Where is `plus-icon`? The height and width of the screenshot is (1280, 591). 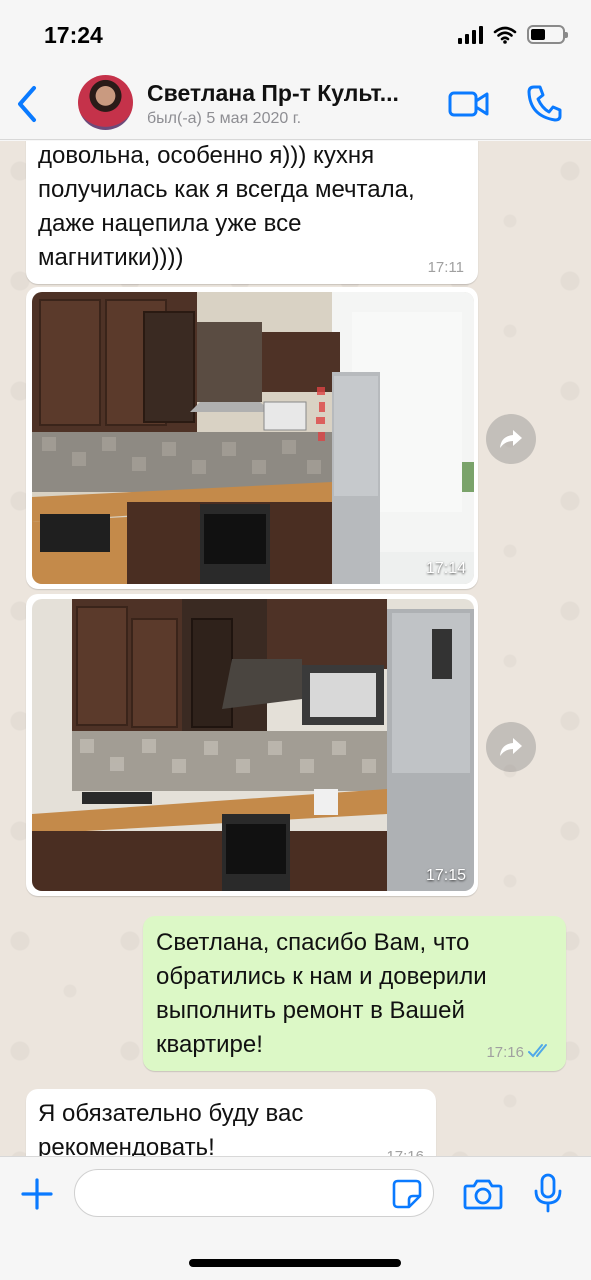
plus-icon is located at coordinates (37, 1194).